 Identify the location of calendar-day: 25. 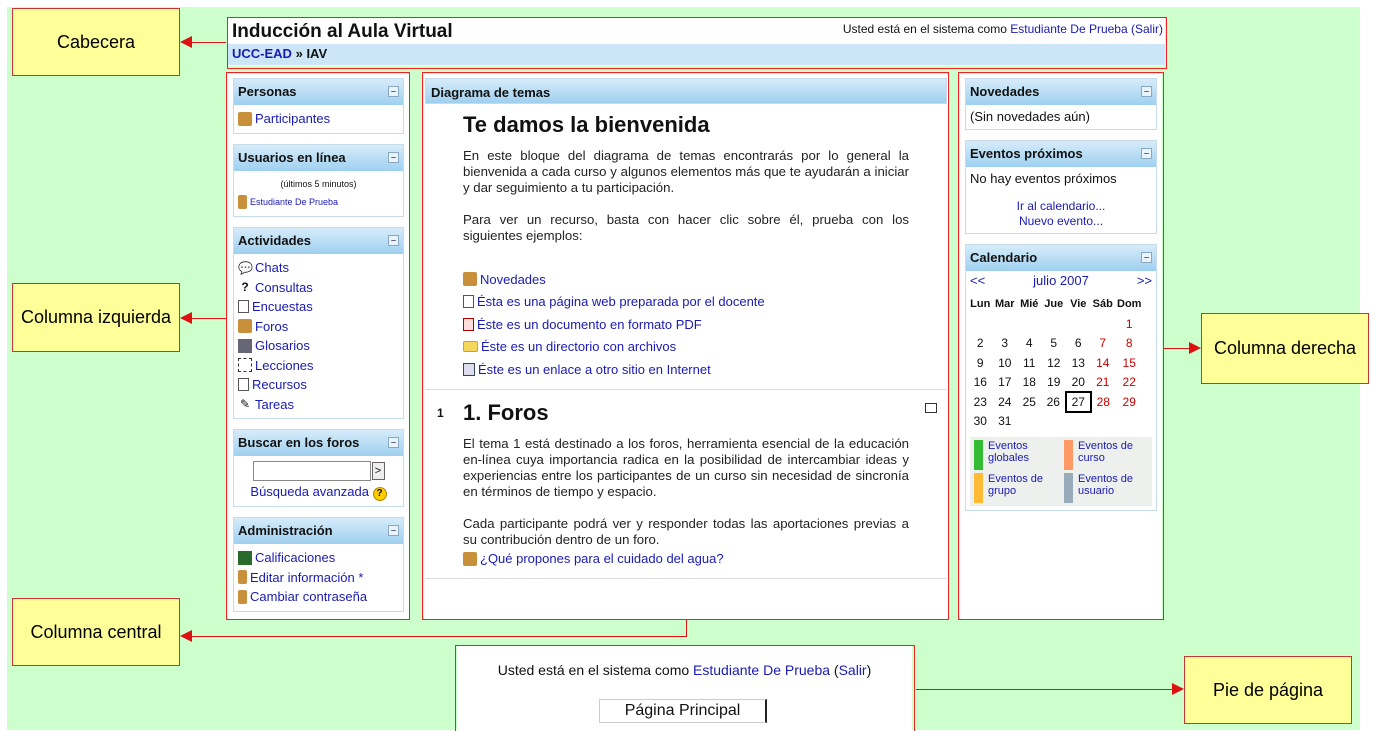
(1029, 402).